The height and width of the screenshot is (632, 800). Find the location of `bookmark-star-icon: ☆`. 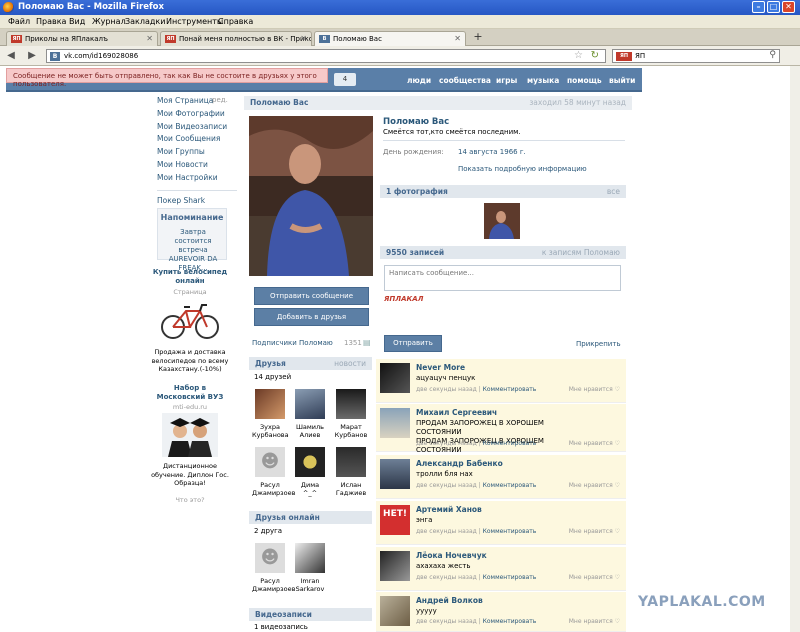

bookmark-star-icon: ☆ is located at coordinates (578, 55).